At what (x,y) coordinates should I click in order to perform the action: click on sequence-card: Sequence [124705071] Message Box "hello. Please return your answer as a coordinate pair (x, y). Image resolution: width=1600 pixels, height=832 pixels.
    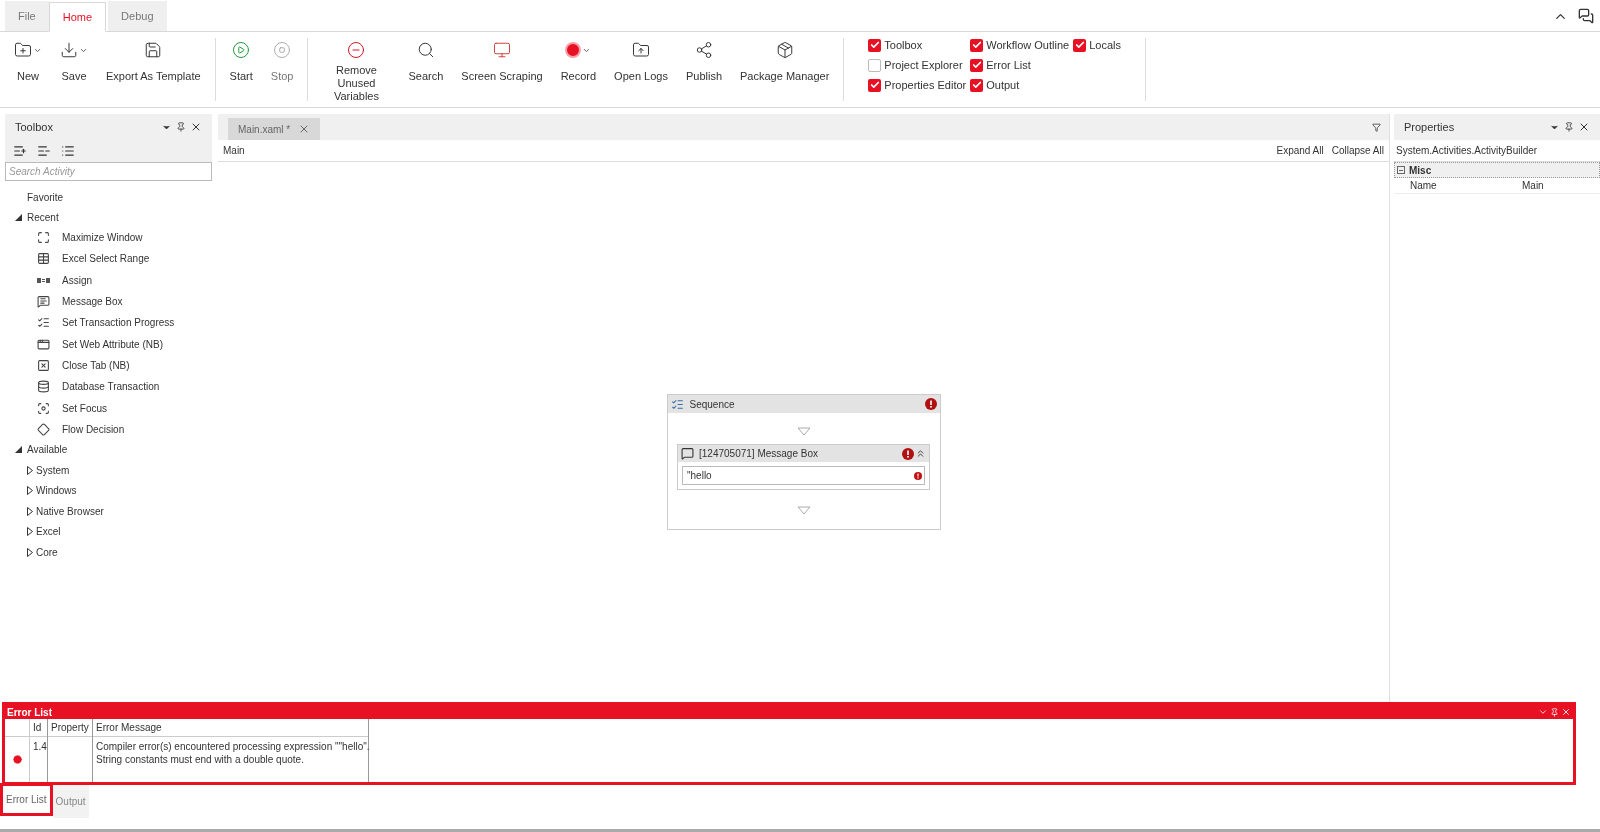
    Looking at the image, I should click on (803, 462).